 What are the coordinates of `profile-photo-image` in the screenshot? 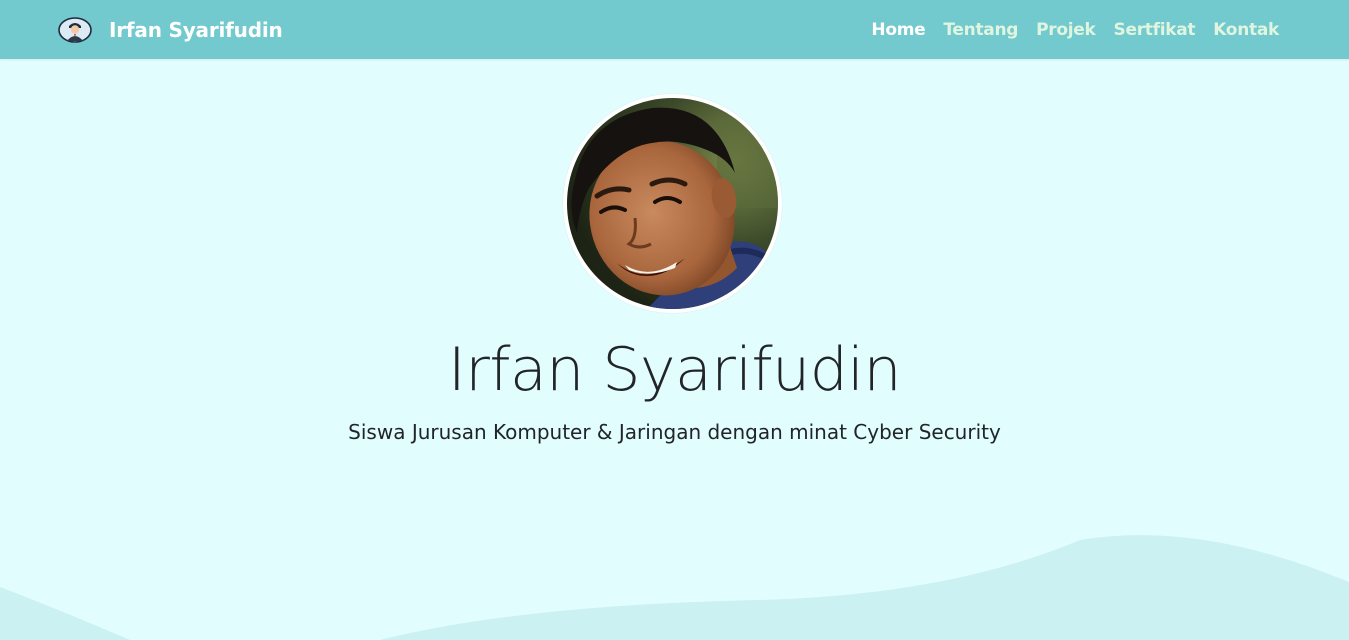 It's located at (672, 203).